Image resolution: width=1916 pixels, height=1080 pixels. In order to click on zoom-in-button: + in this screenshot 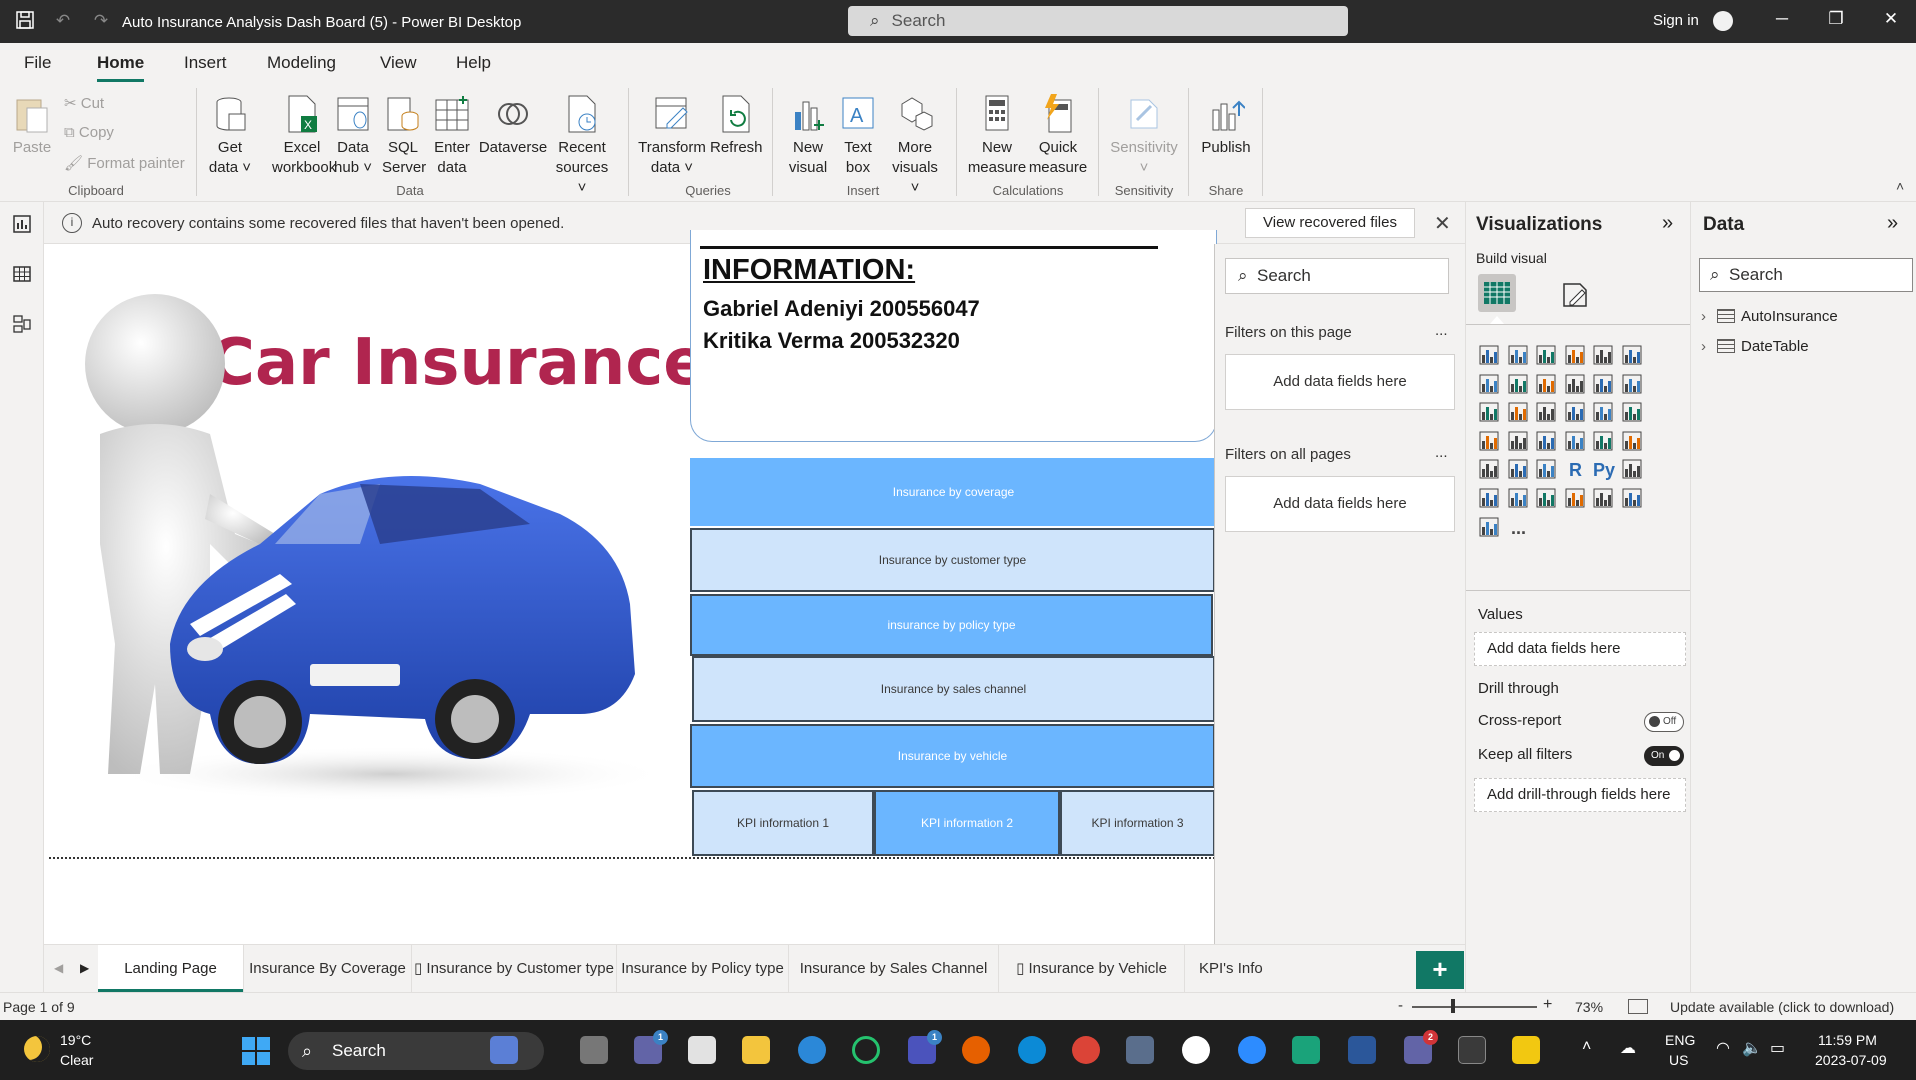, I will do `click(1547, 1005)`.